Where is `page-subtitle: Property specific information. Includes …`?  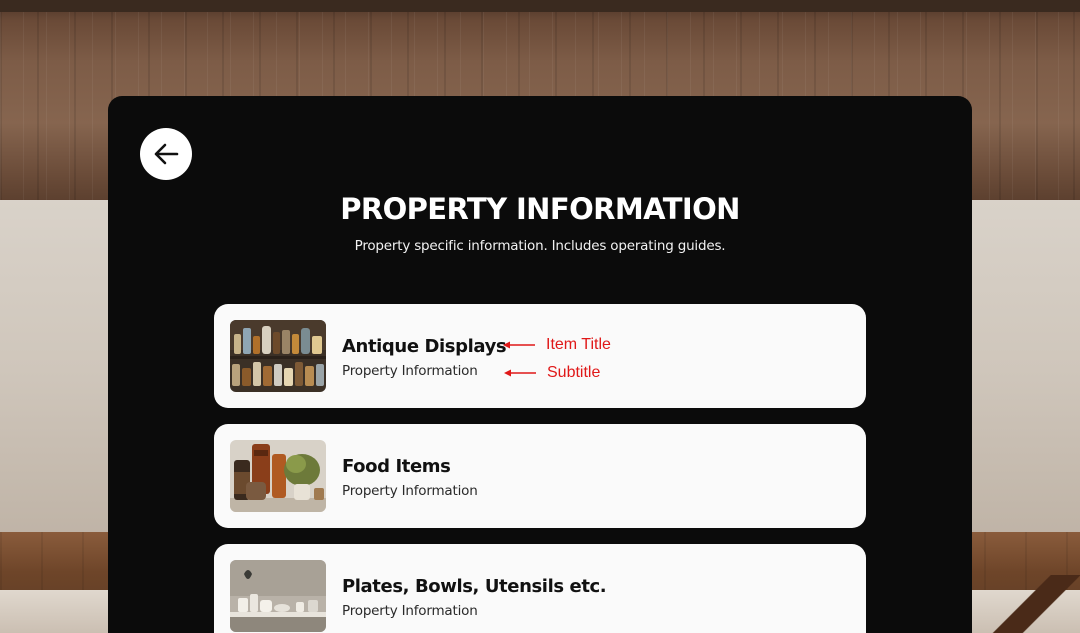 page-subtitle: Property specific information. Includes … is located at coordinates (540, 246).